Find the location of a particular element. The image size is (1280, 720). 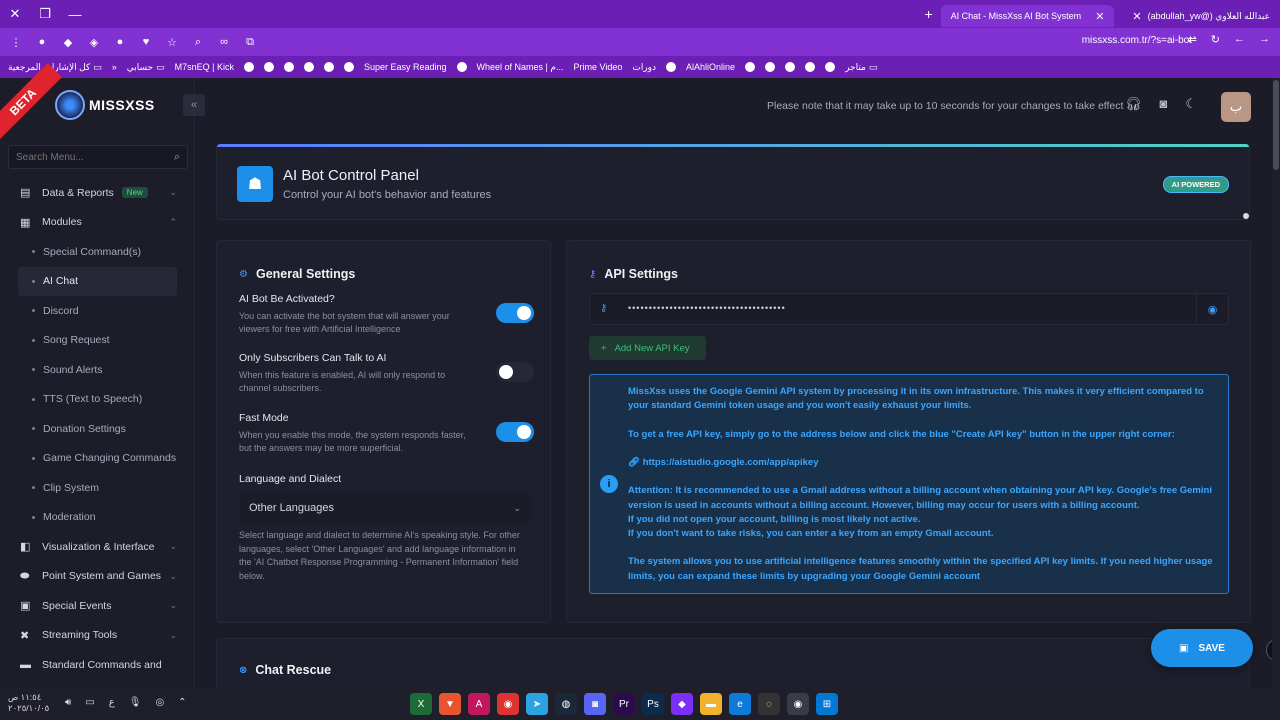

bookmark-item: دورات is located at coordinates (644, 67).